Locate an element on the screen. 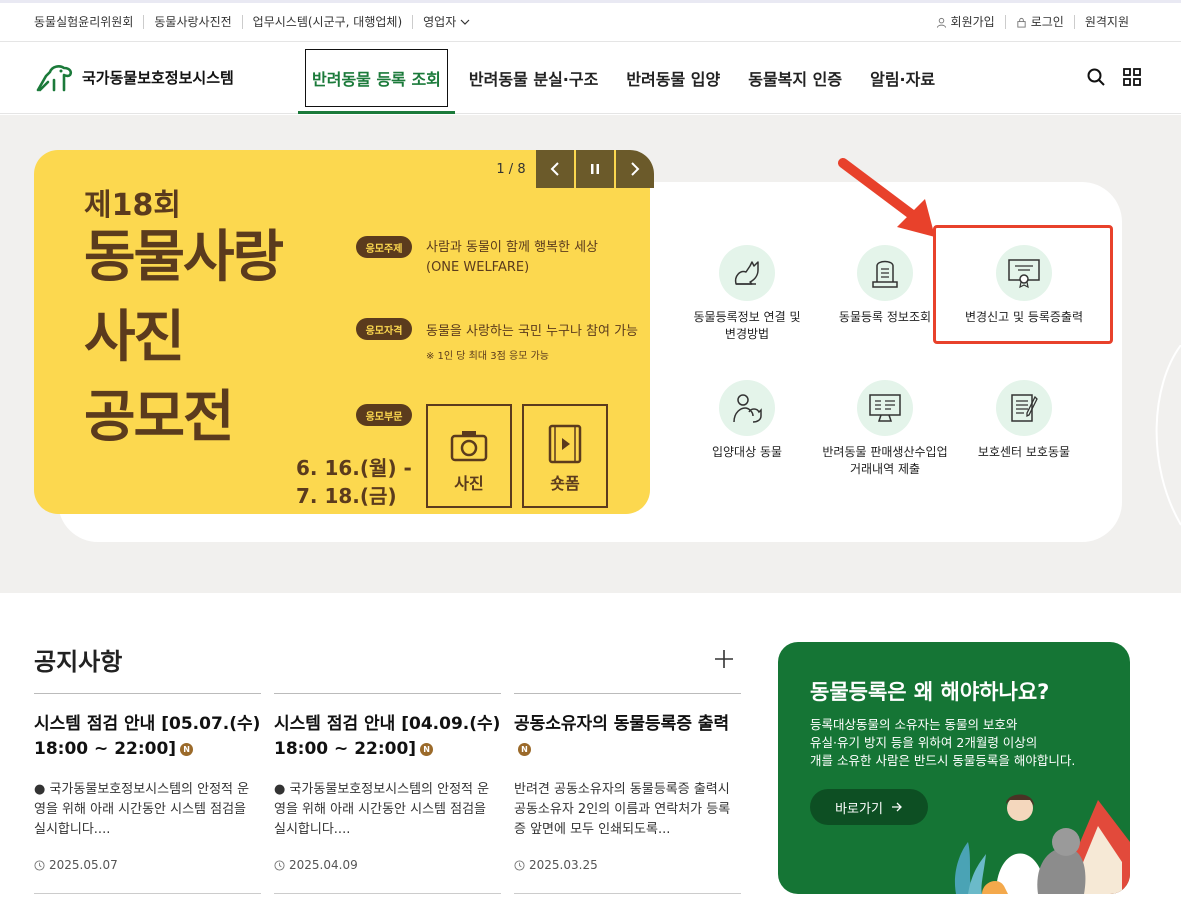 This screenshot has height=911, width=1181. util-link-ethics: 동물실험윤리위원회 is located at coordinates (88, 22).